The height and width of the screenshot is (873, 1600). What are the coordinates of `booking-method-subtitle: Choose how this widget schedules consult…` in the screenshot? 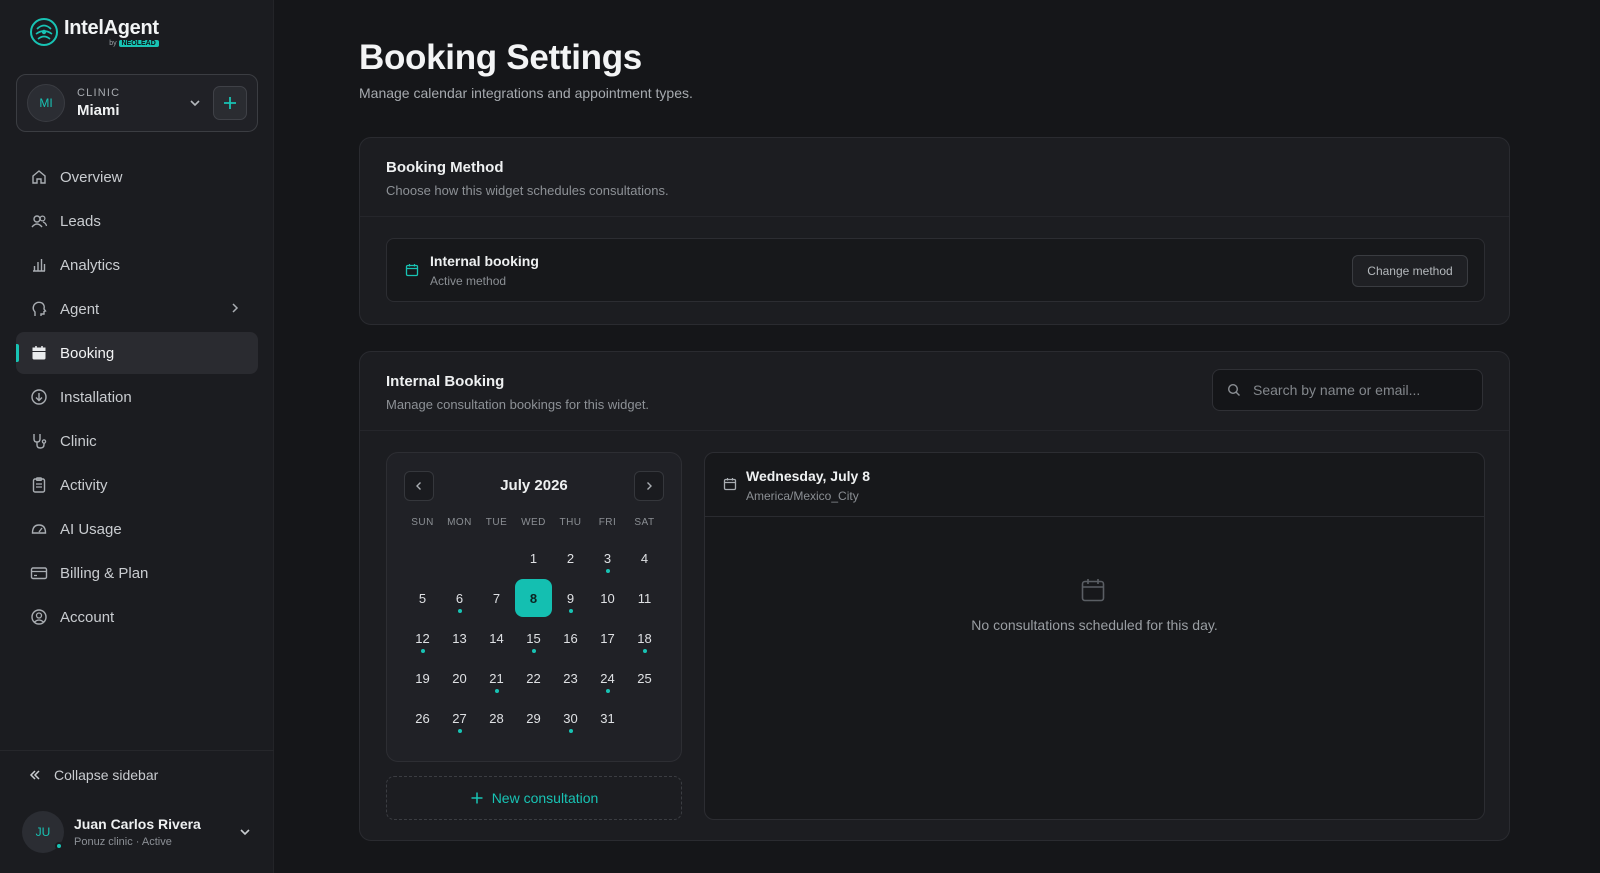 It's located at (527, 190).